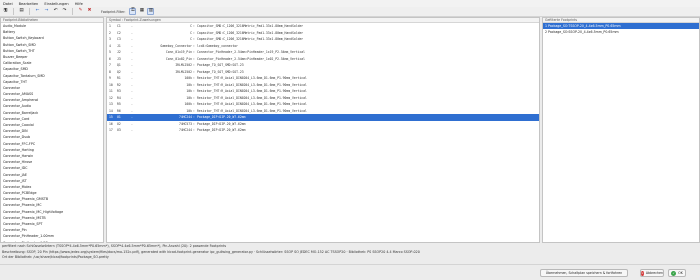  I want to click on component-row: 17 U3-74HC244: Package_DIP:DIP-20_W7.62mm, so click(323, 130).